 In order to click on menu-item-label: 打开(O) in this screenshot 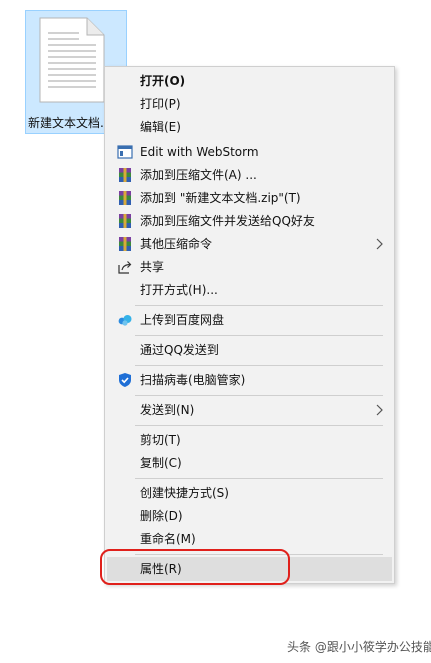, I will do `click(163, 81)`.